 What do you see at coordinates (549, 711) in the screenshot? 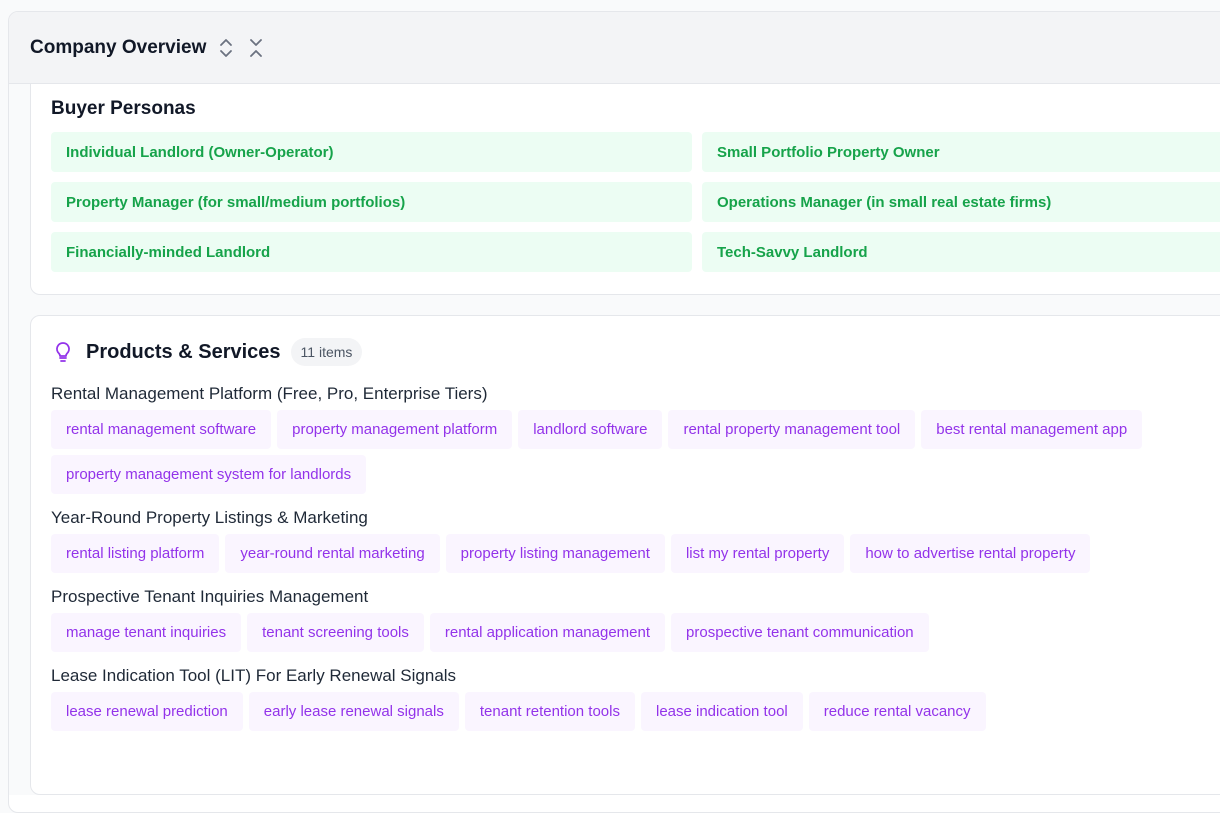
I see `keyword-tag: tenant retention tools` at bounding box center [549, 711].